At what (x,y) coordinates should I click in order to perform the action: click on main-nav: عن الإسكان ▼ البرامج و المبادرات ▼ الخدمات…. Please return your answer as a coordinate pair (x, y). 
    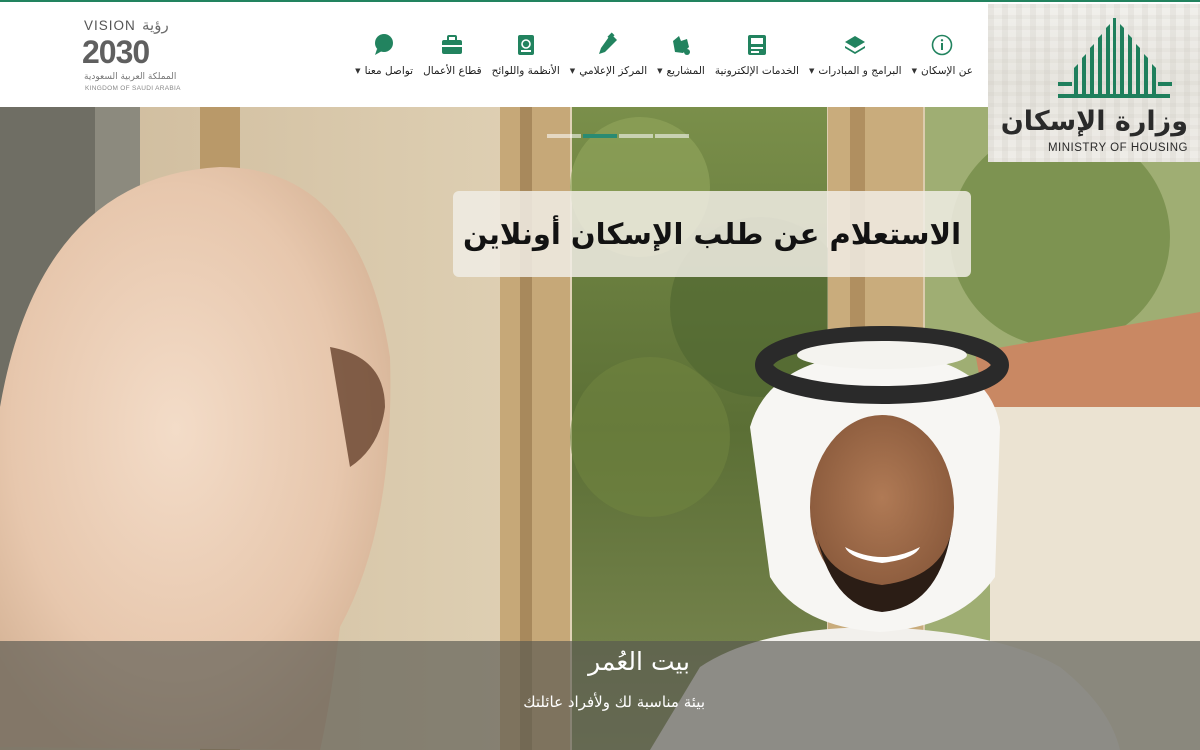
    Looking at the image, I should click on (664, 62).